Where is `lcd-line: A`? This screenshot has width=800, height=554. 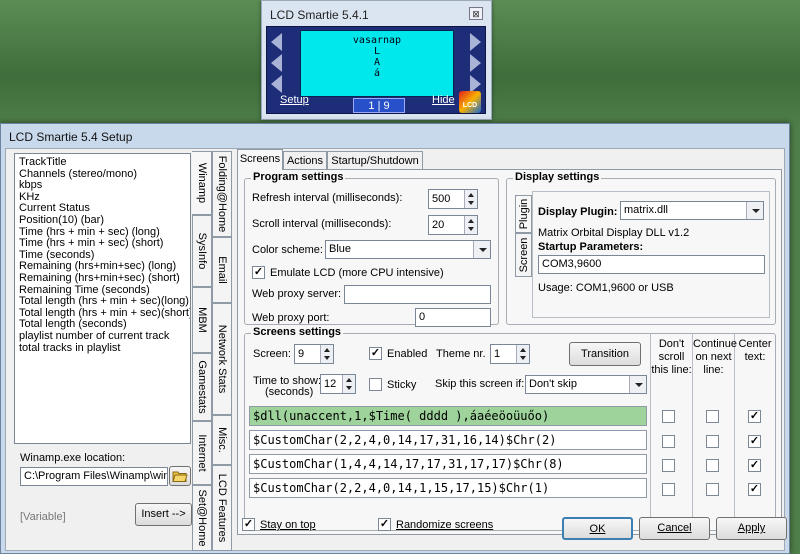 lcd-line: A is located at coordinates (377, 62).